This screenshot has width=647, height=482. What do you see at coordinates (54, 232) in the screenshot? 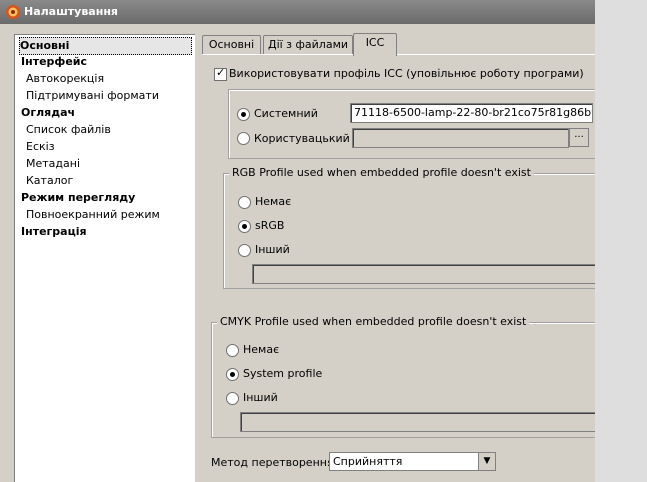
I see `sidebar-item-integration: Інтеграція` at bounding box center [54, 232].